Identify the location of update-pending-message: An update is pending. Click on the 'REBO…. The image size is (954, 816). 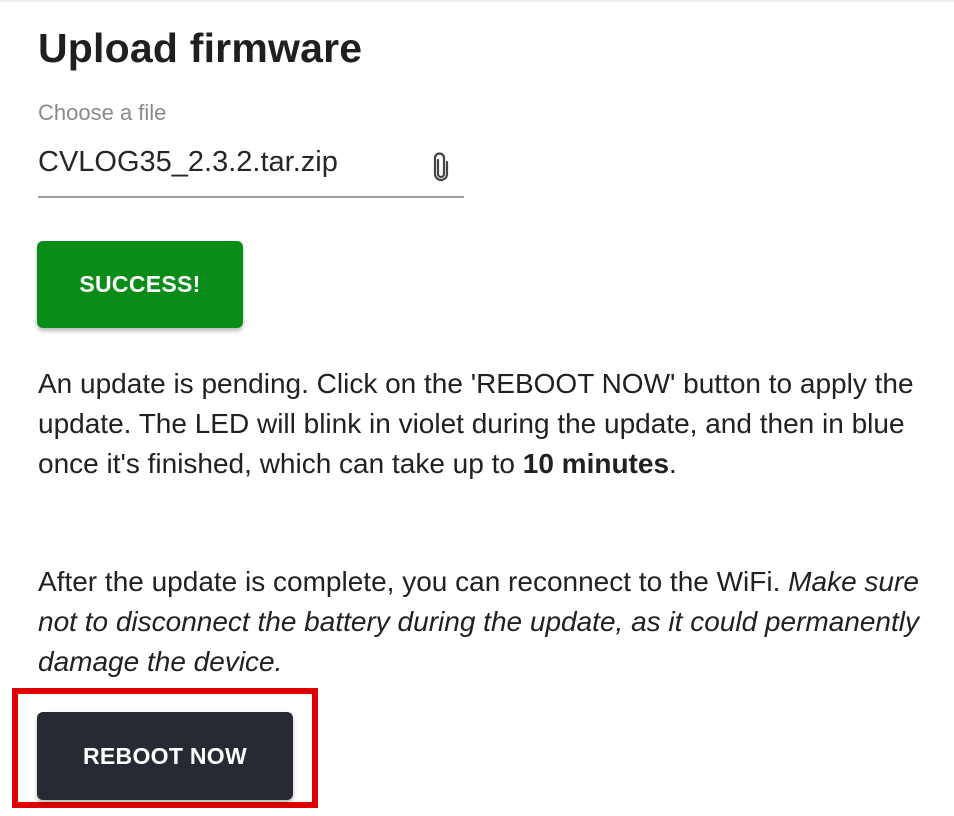
(488, 424).